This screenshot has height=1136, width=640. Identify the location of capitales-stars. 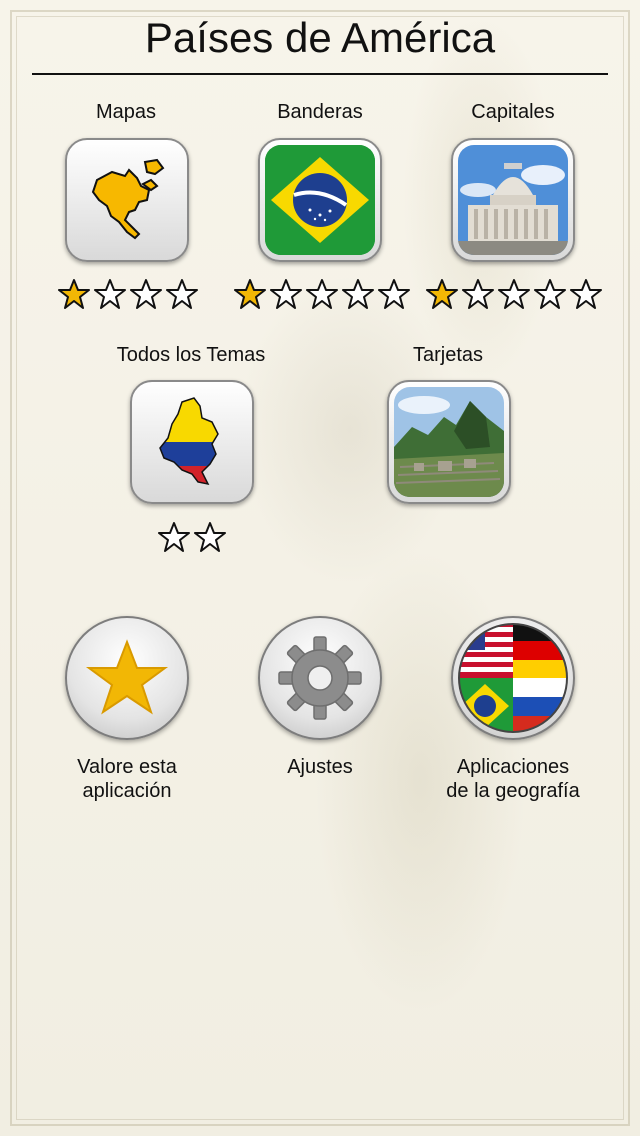
(514, 296).